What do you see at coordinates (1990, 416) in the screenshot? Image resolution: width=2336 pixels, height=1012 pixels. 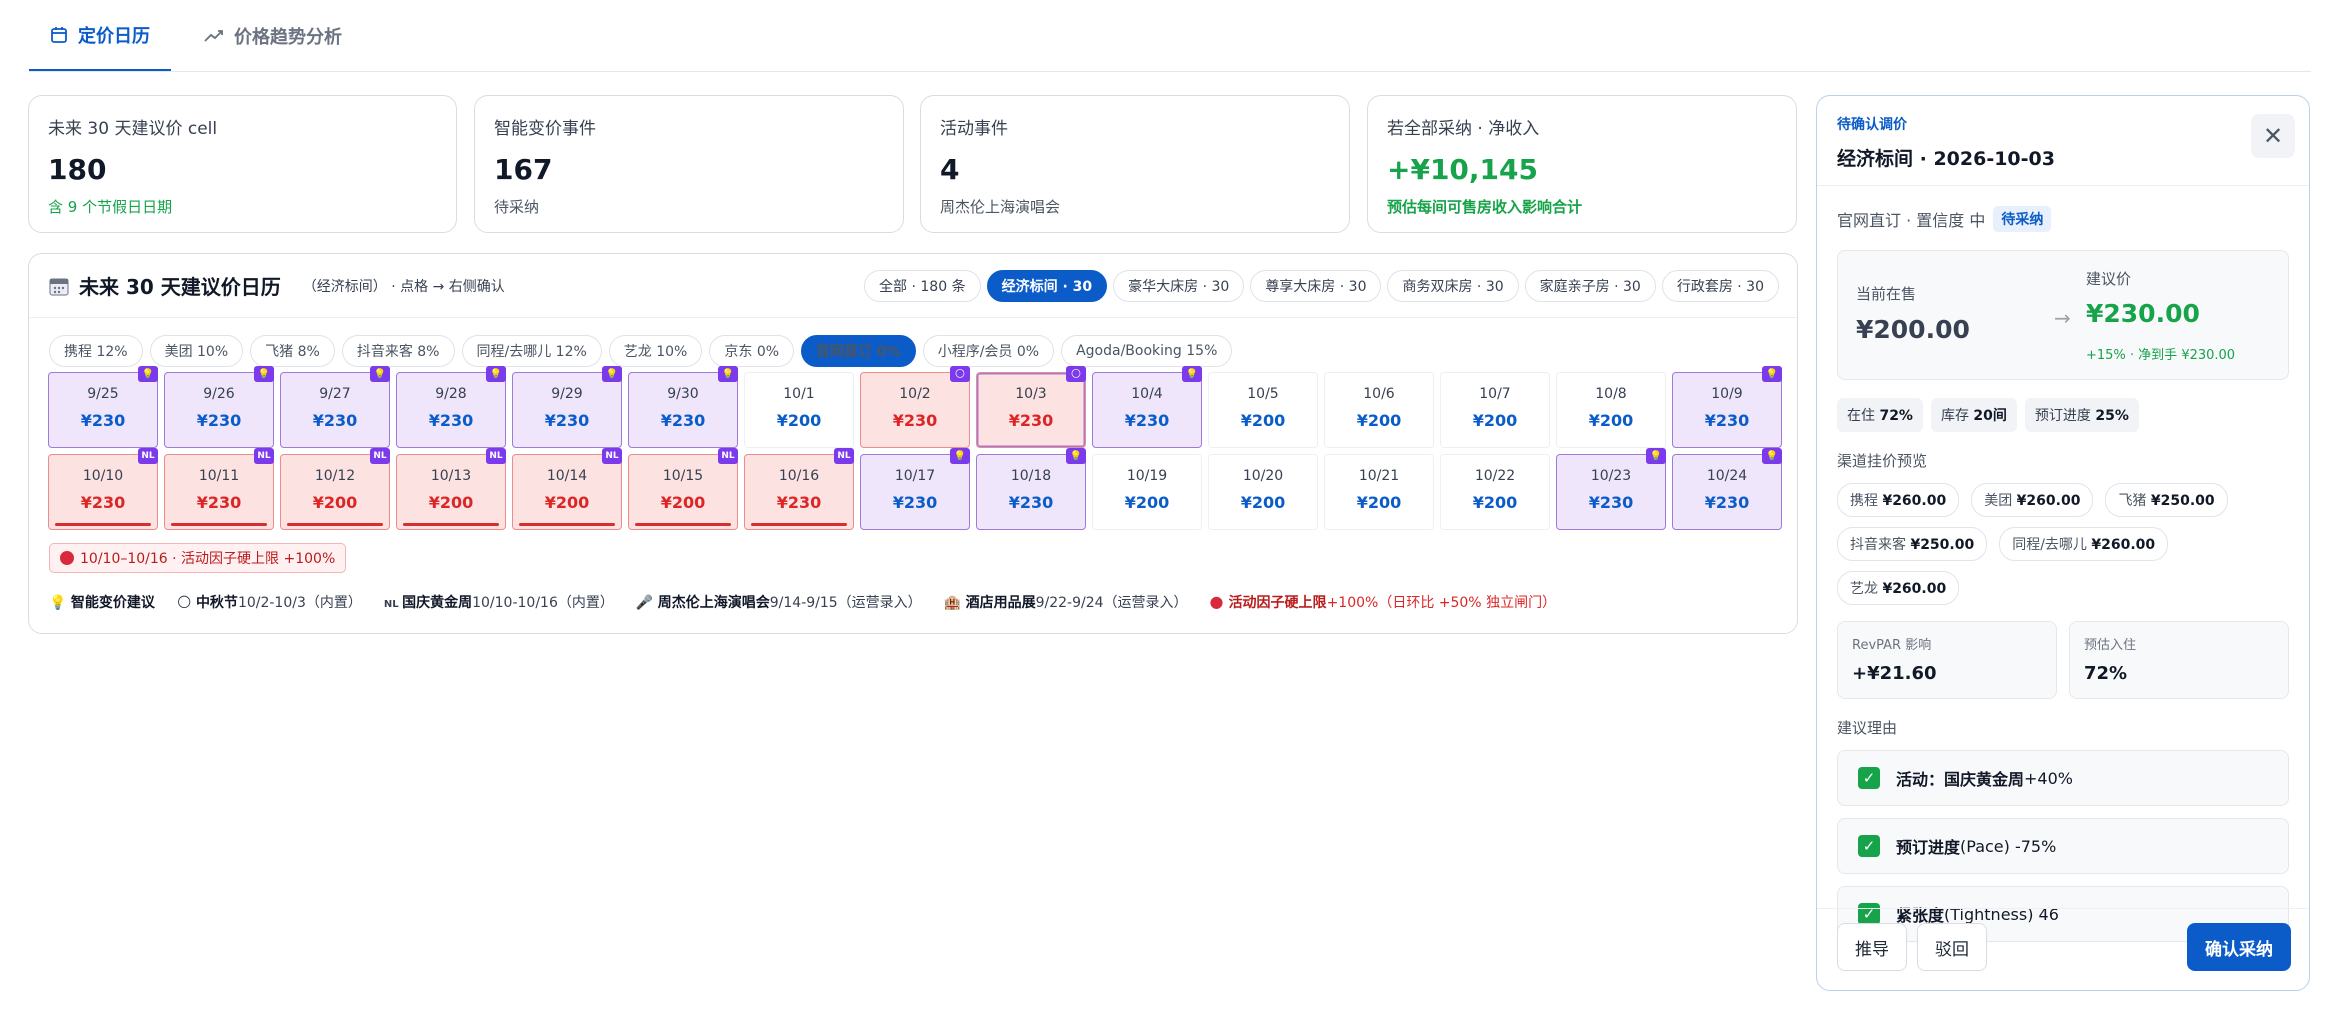 I see `stat-value: 20间` at bounding box center [1990, 416].